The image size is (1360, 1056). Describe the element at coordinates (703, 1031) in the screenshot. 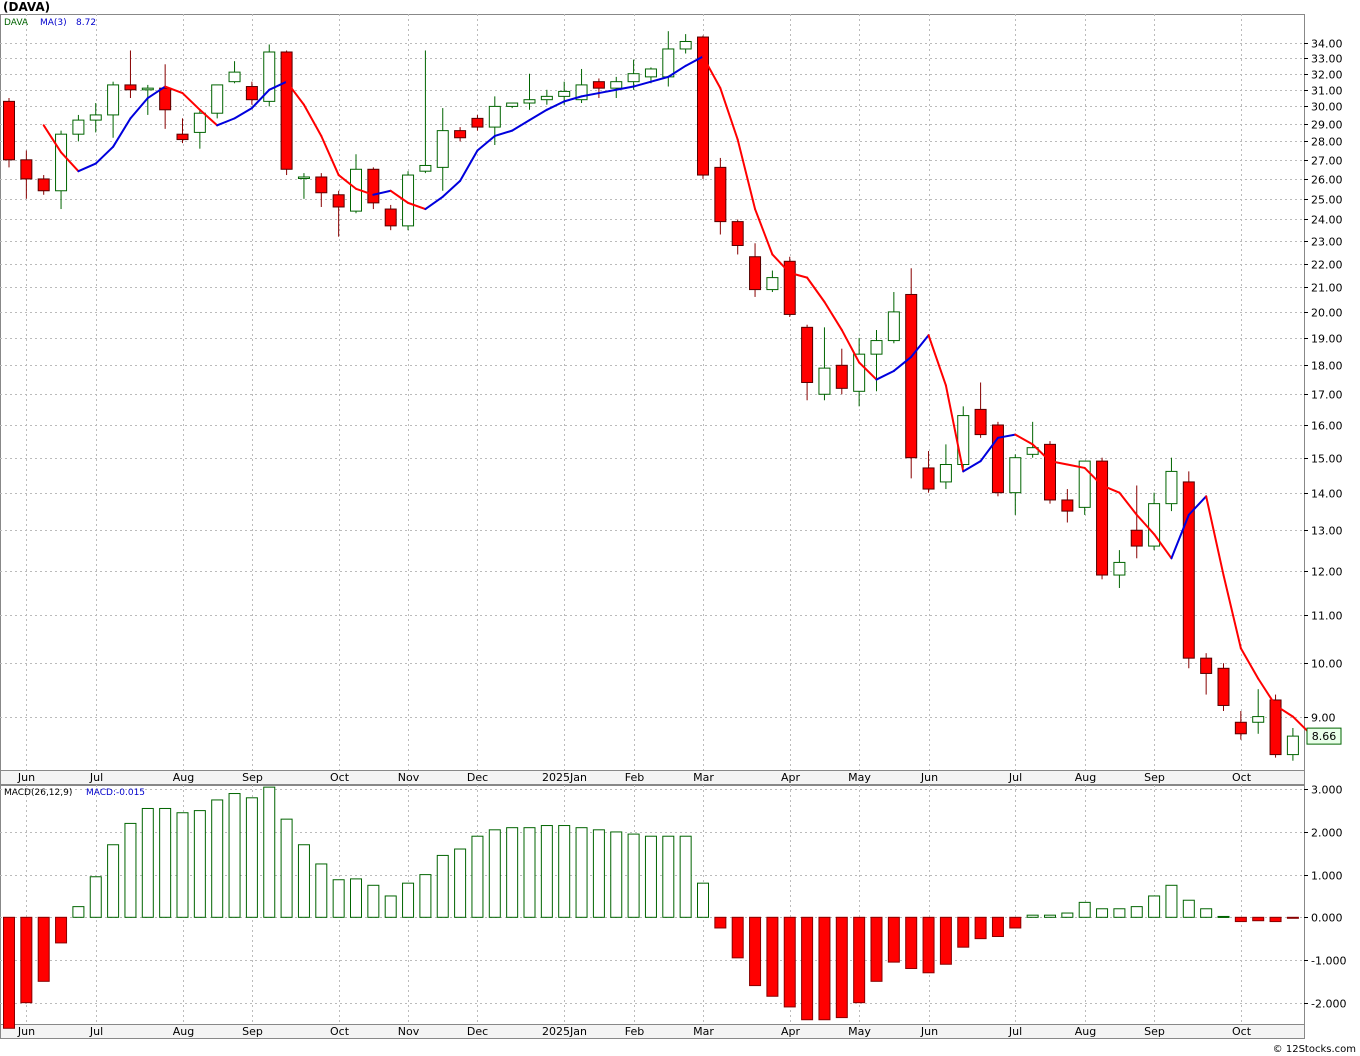

I see `macd-month-label: Mar` at that location.